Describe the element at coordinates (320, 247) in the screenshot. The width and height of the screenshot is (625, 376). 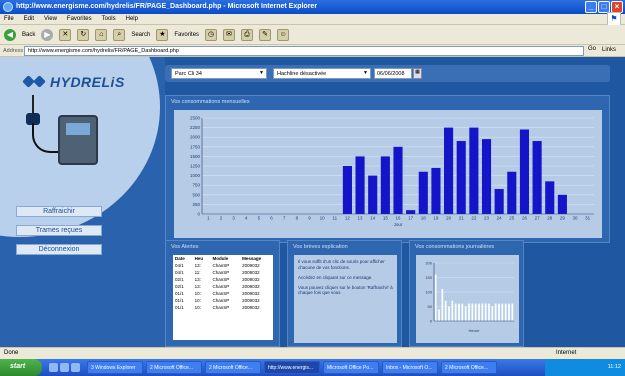
I see `explanation-title: Vos brèves explication` at that location.